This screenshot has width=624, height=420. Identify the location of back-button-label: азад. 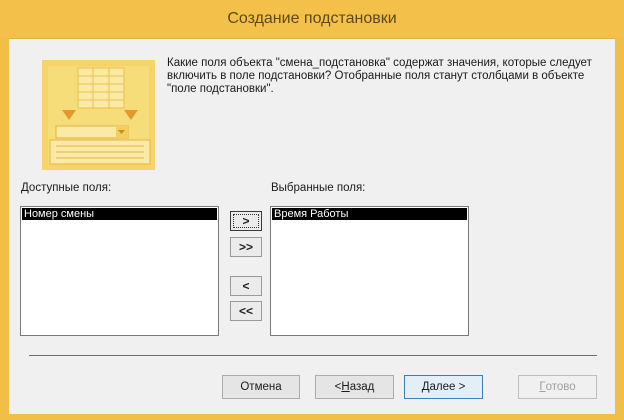
(362, 387).